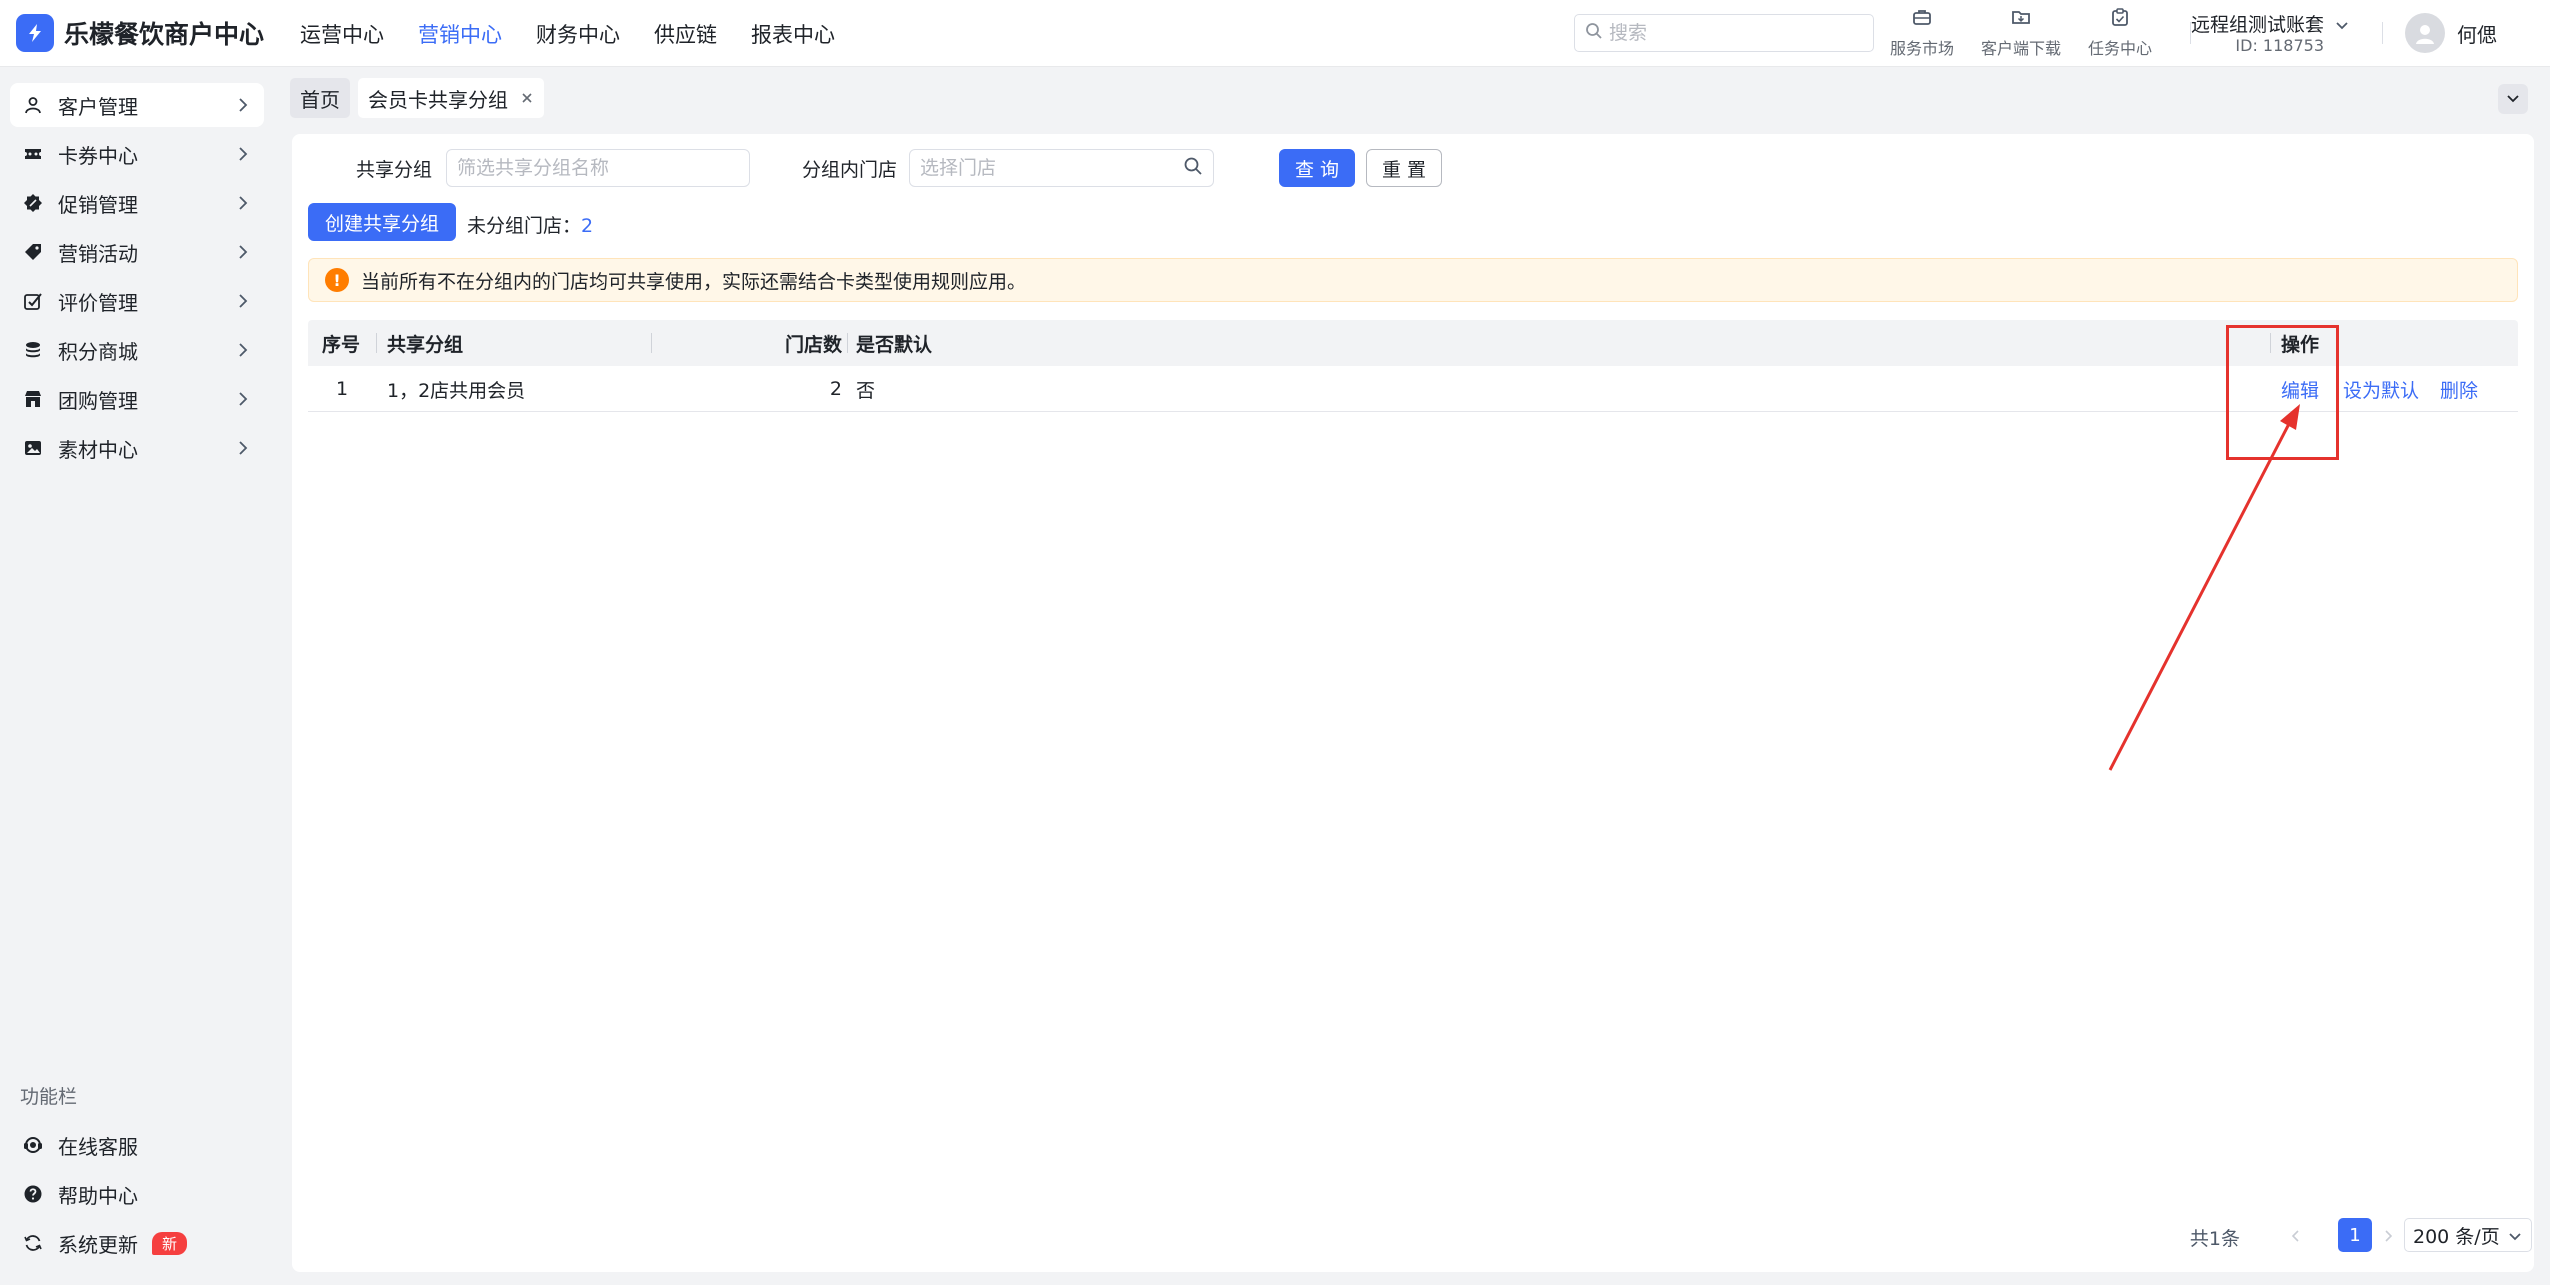  Describe the element at coordinates (2425, 33) in the screenshot. I see `avatar` at that location.